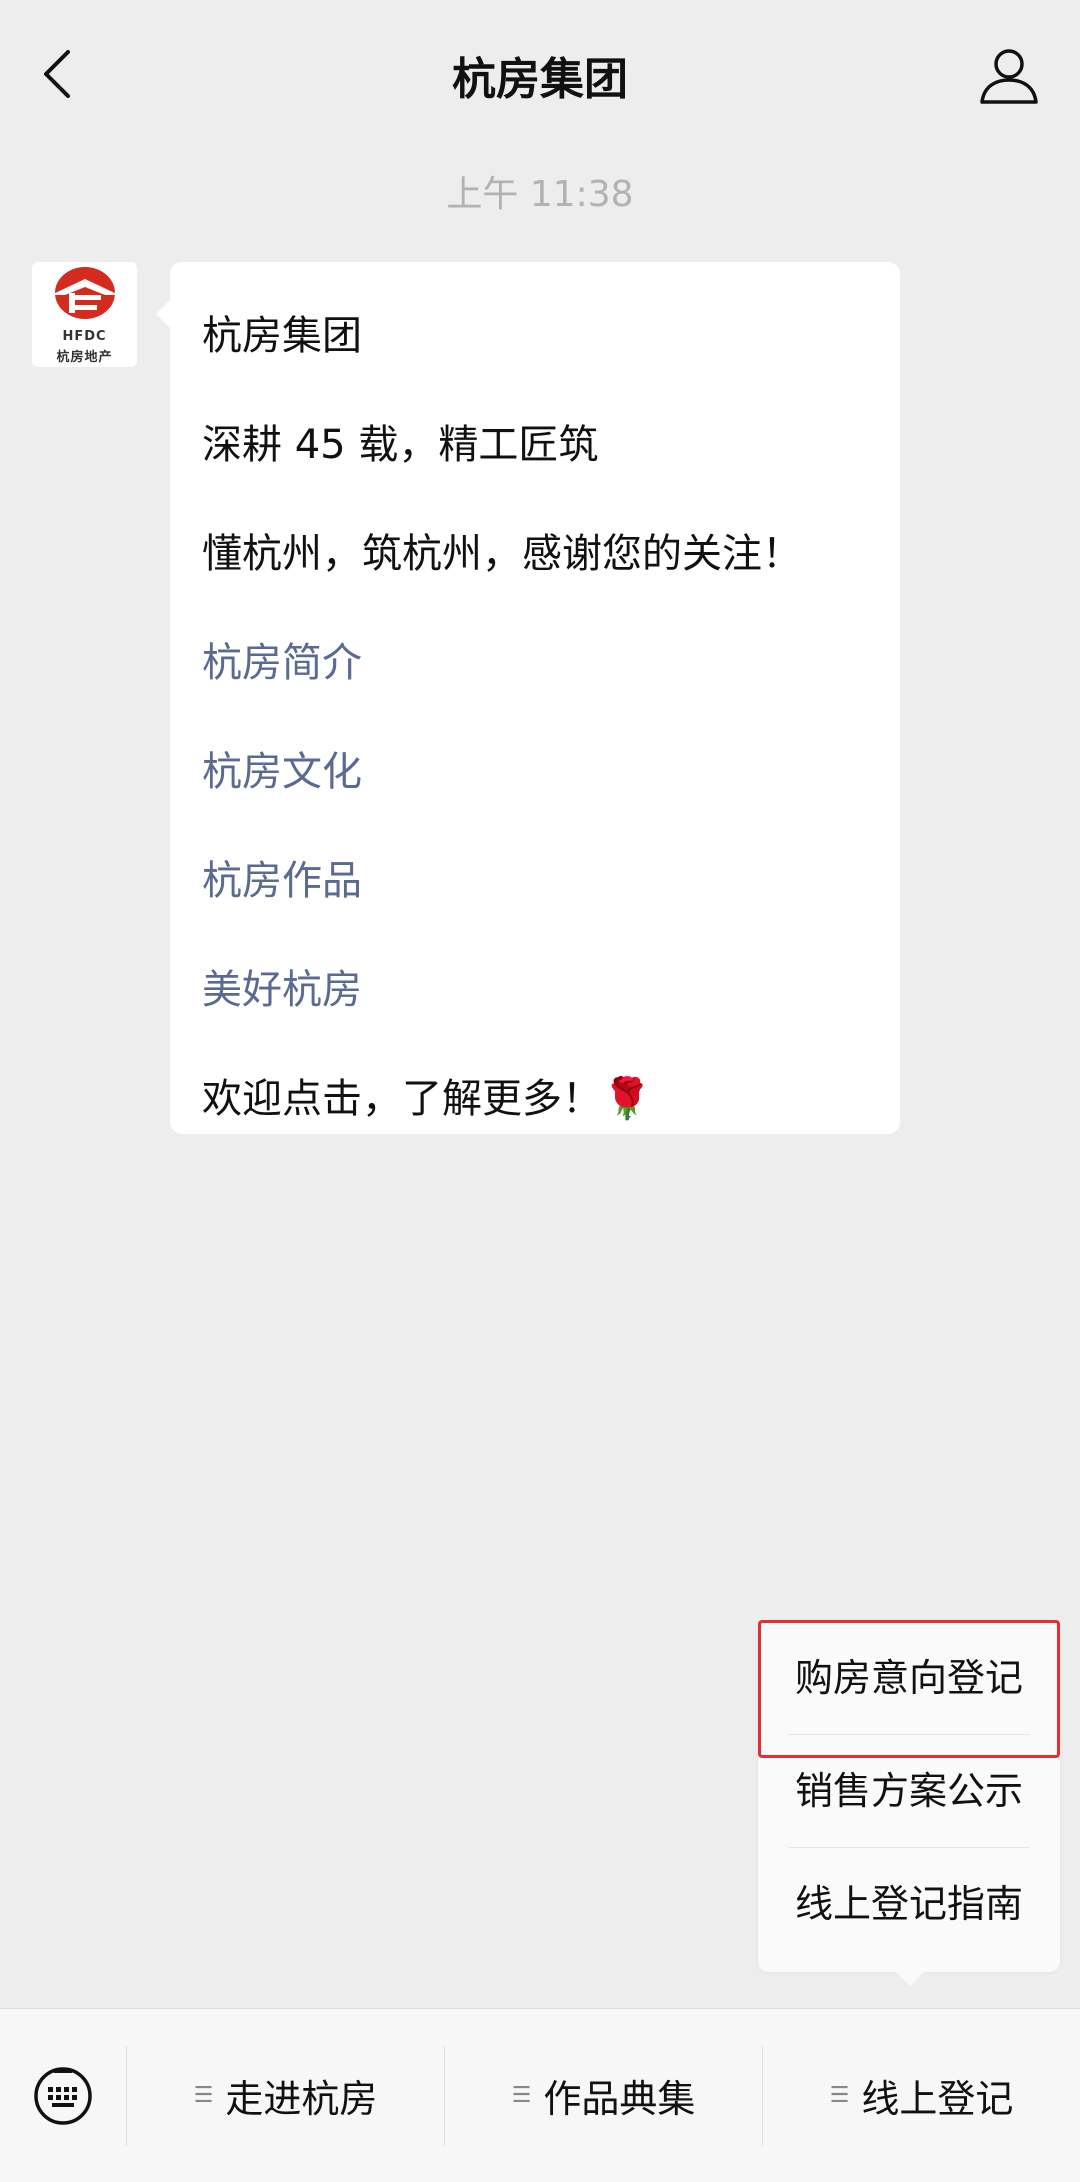  I want to click on message-timestamp: 上午 11:38, so click(540, 194).